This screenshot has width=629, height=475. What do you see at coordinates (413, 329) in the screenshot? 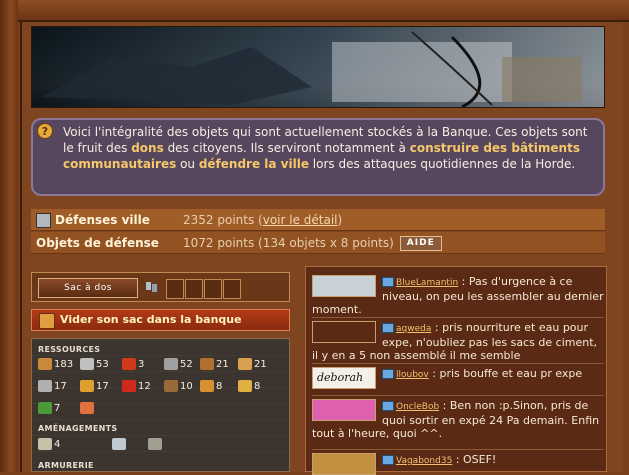
I see `chat-username: aqweda` at bounding box center [413, 329].